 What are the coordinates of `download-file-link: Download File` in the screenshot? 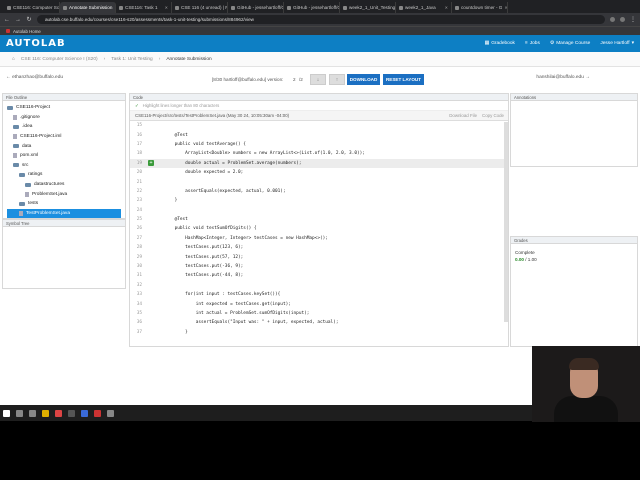 It's located at (463, 115).